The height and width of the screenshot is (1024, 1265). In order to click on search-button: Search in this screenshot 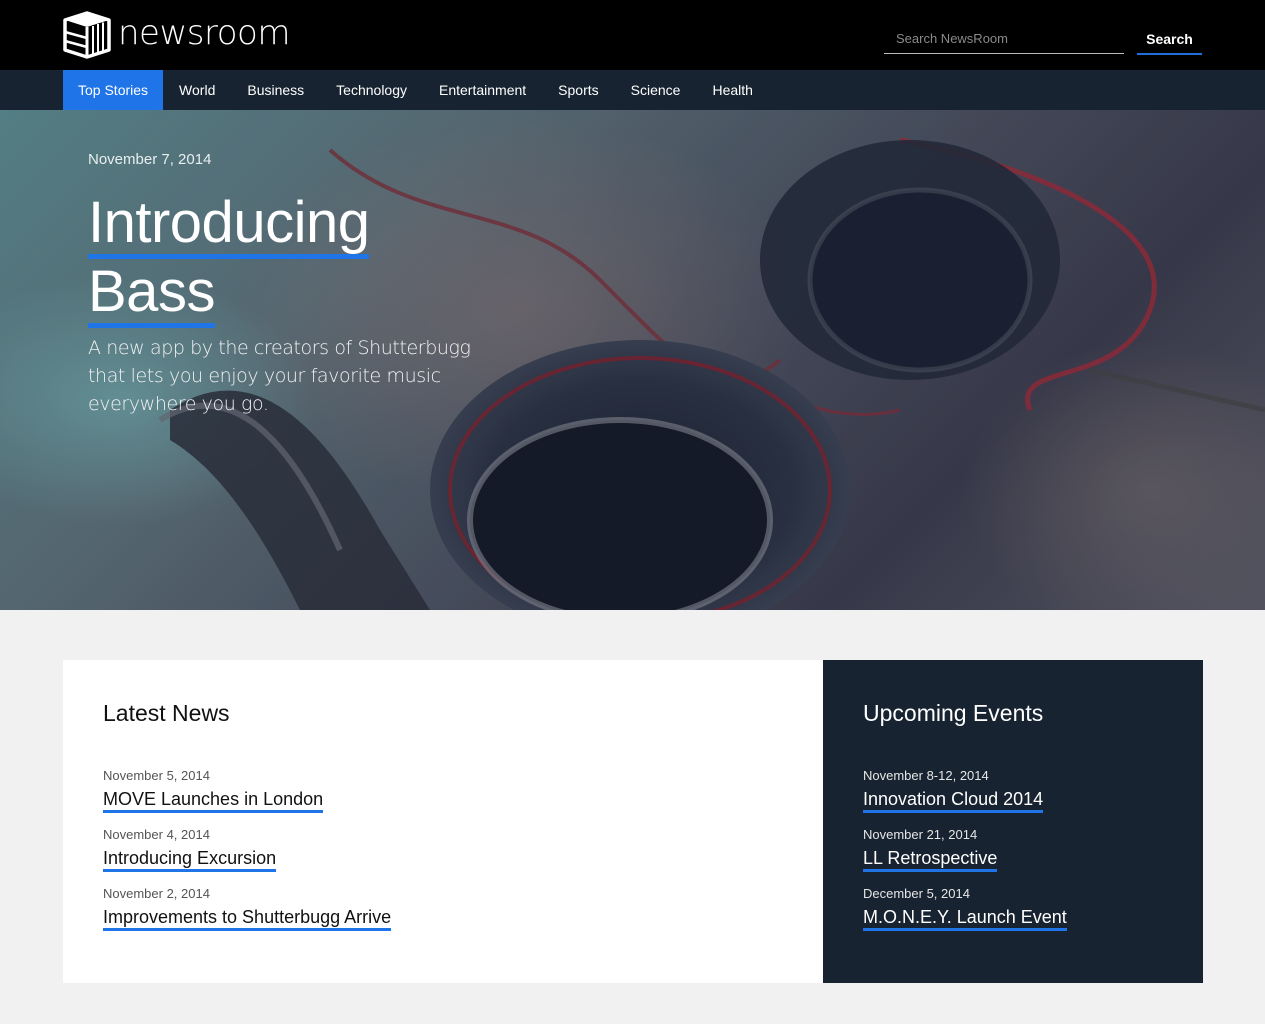, I will do `click(1169, 39)`.